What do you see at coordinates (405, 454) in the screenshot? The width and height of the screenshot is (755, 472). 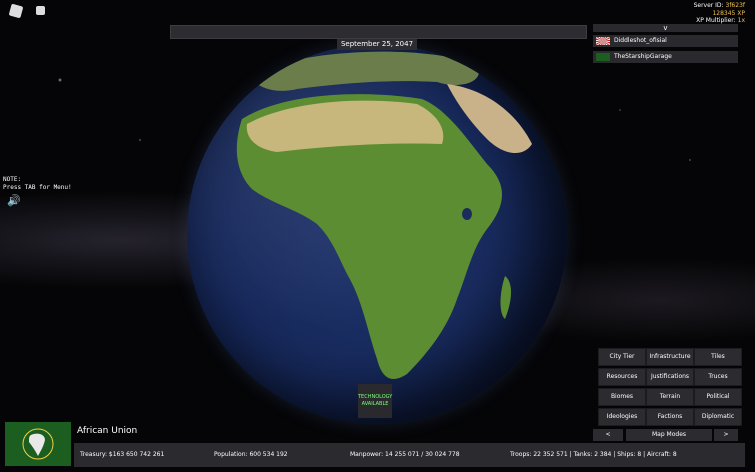 I see `manpower-stat: Manpower: 14 255 071 / 30 024 778` at bounding box center [405, 454].